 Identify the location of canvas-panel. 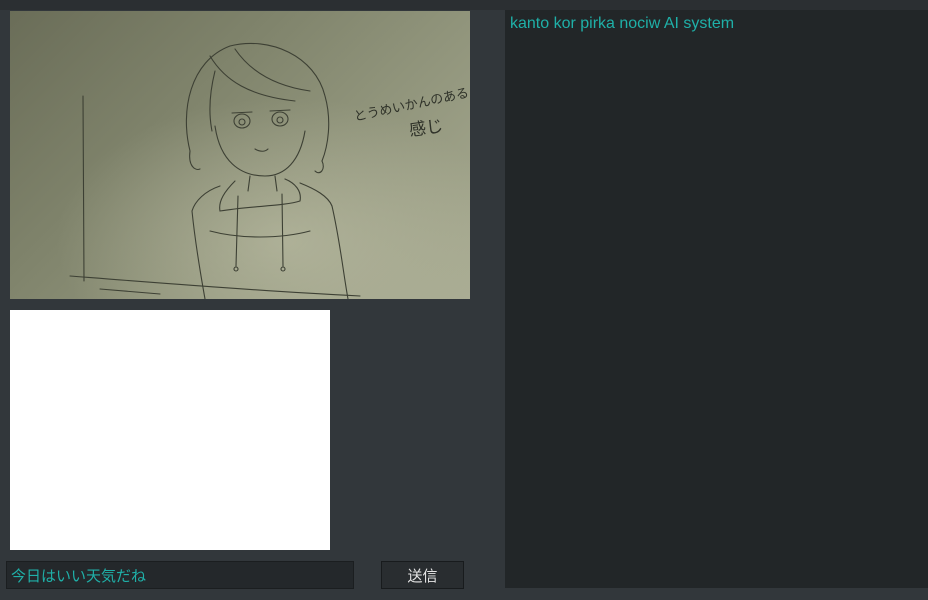
(170, 430).